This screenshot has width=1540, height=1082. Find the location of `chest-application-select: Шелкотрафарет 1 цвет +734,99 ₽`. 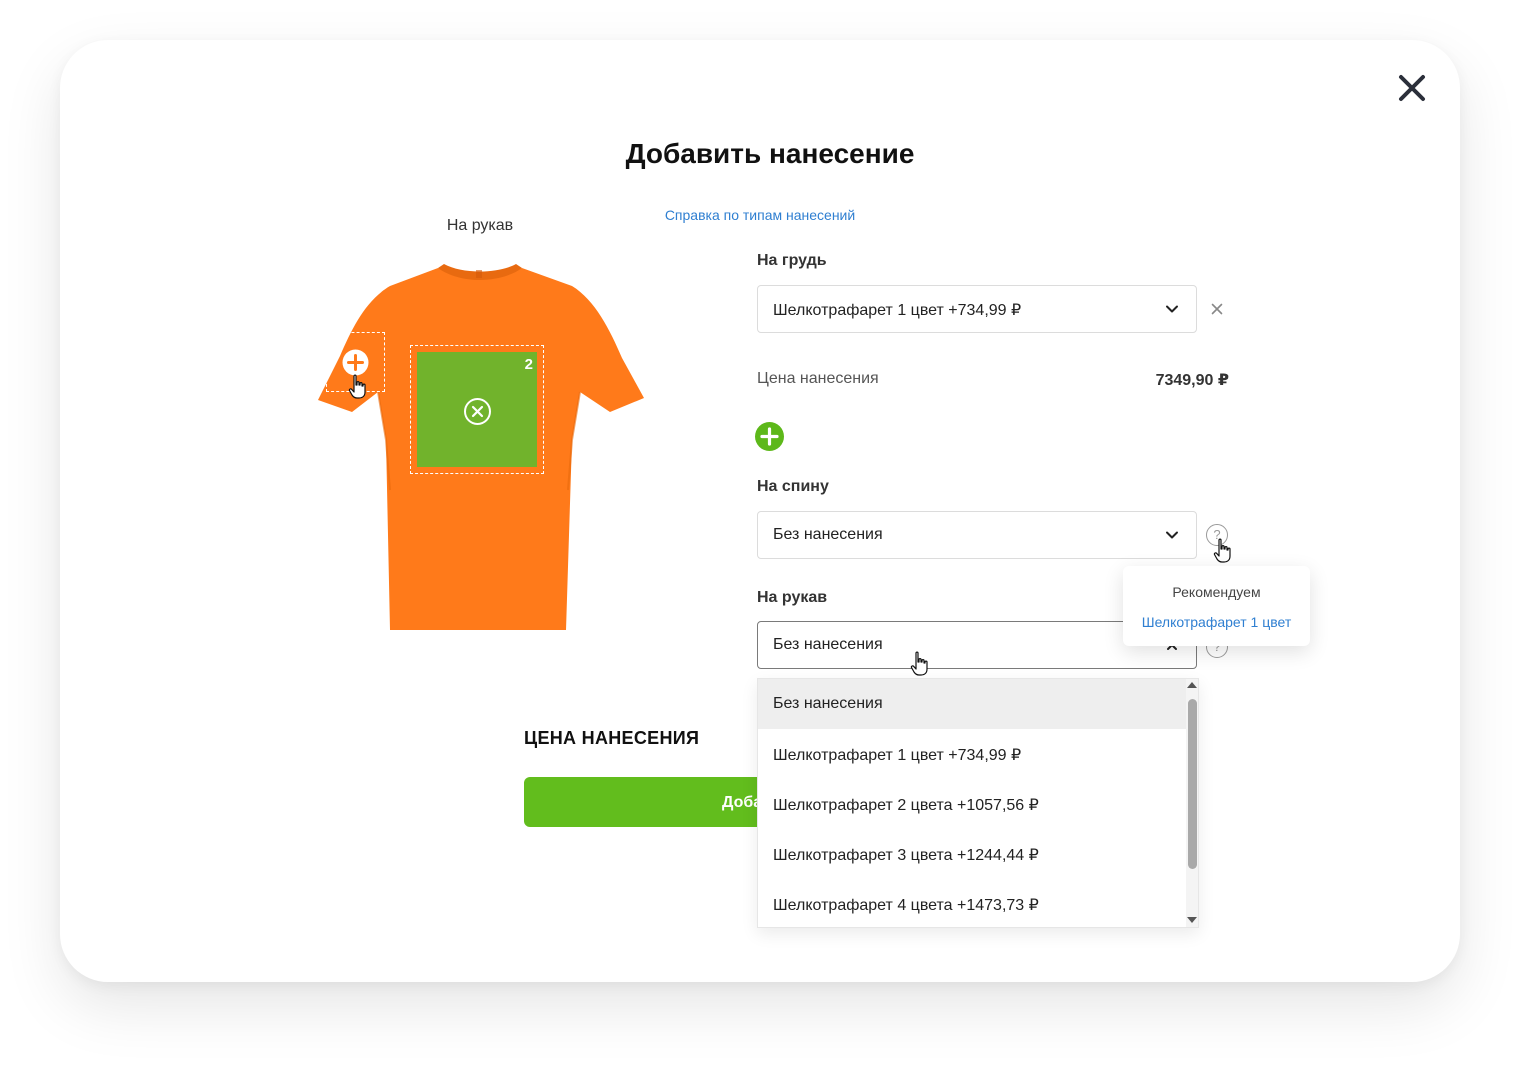

chest-application-select: Шелкотрафарет 1 цвет +734,99 ₽ is located at coordinates (977, 309).